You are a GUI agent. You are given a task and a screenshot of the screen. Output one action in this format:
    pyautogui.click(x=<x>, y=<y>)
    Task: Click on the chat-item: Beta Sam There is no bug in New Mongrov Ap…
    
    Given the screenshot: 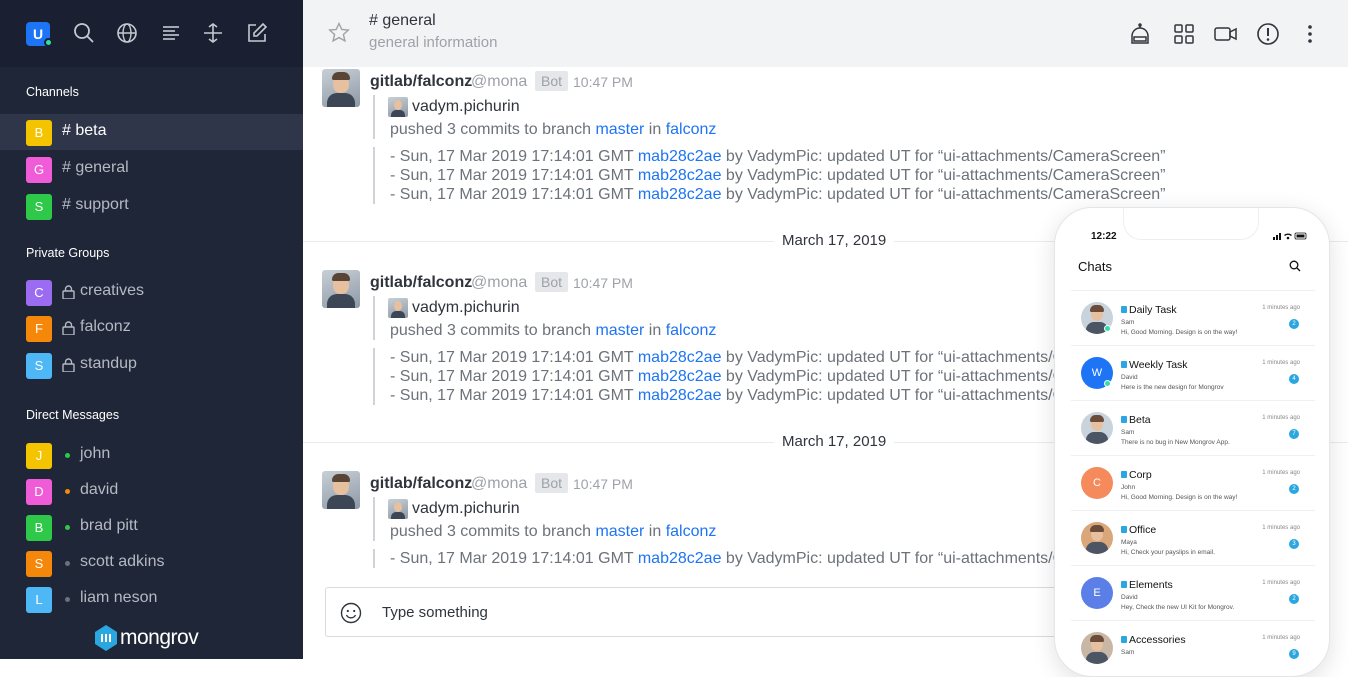 What is the action you would take?
    pyautogui.click(x=1193, y=427)
    